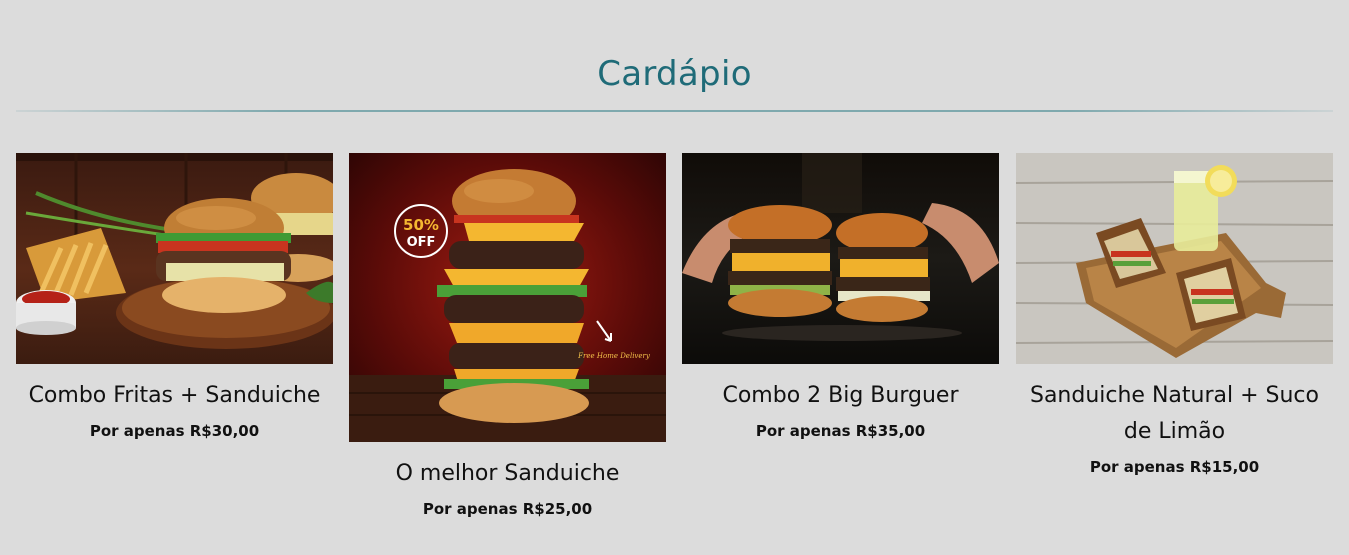 The width and height of the screenshot is (1349, 555). I want to click on page-title: Cardápio, so click(674, 74).